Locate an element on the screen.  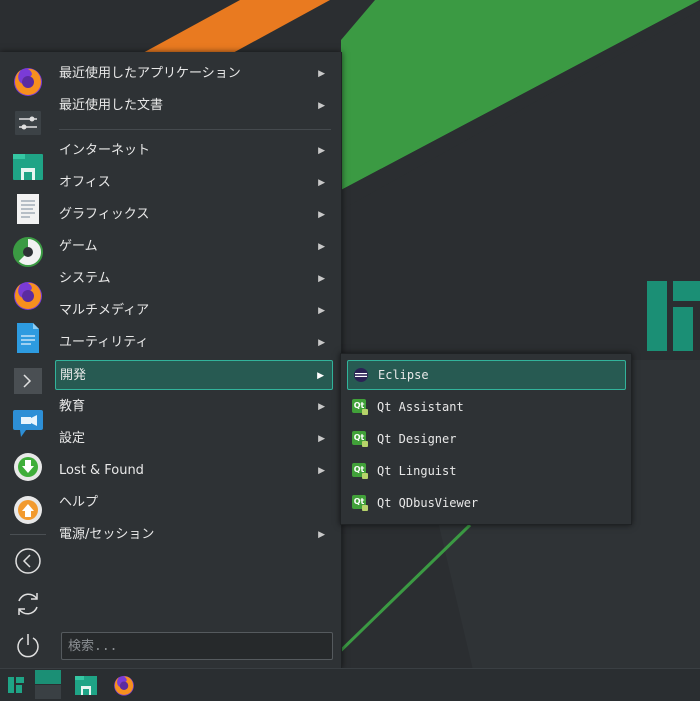
taskbar is located at coordinates (350, 684).